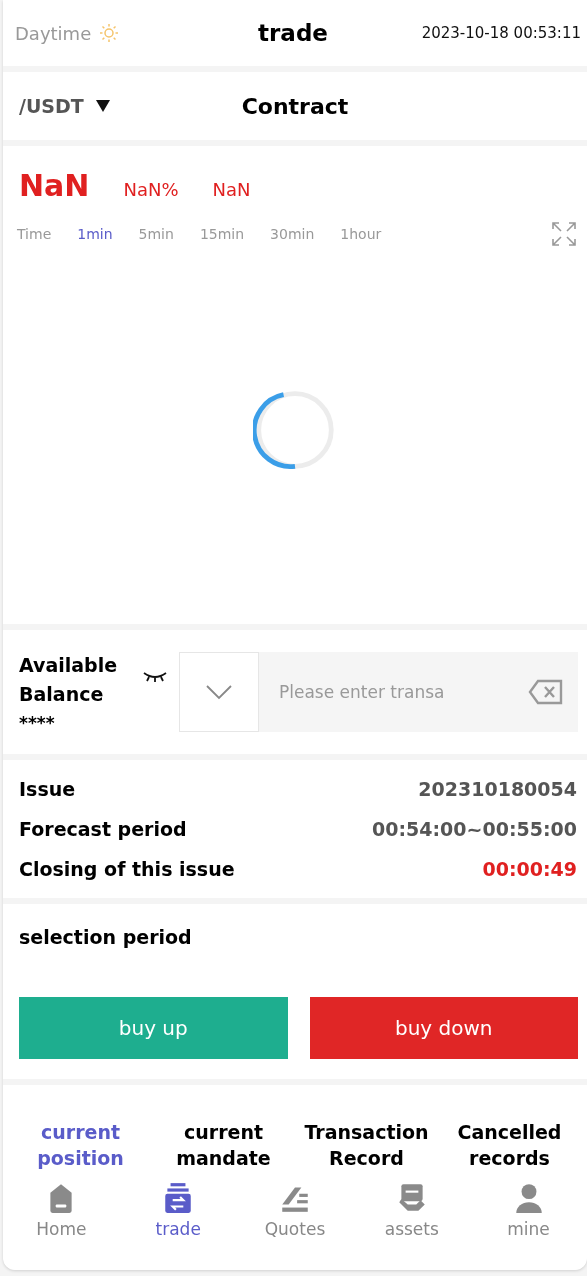 The height and width of the screenshot is (1276, 587). What do you see at coordinates (80, 1145) in the screenshot?
I see `record-tab: current position` at bounding box center [80, 1145].